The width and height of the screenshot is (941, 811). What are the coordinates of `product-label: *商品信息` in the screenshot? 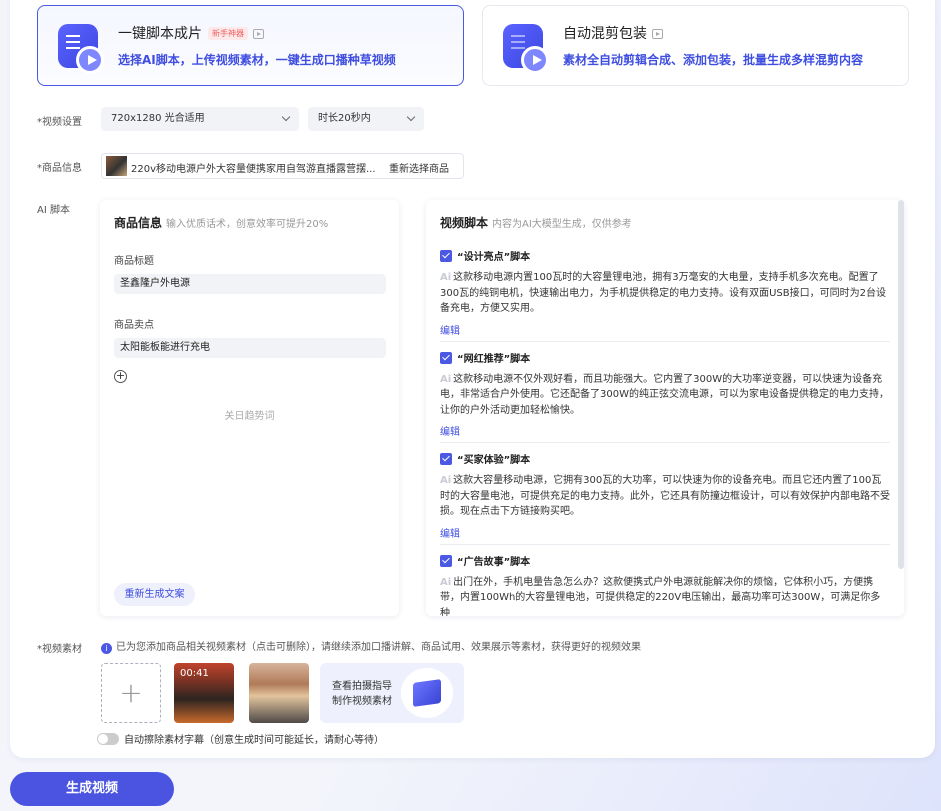 It's located at (59, 168).